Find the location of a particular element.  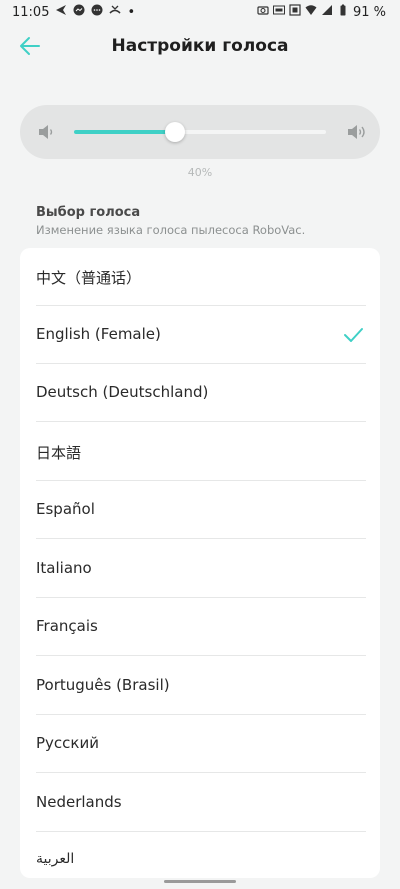

page-title: Настройки голоса is located at coordinates (200, 46).